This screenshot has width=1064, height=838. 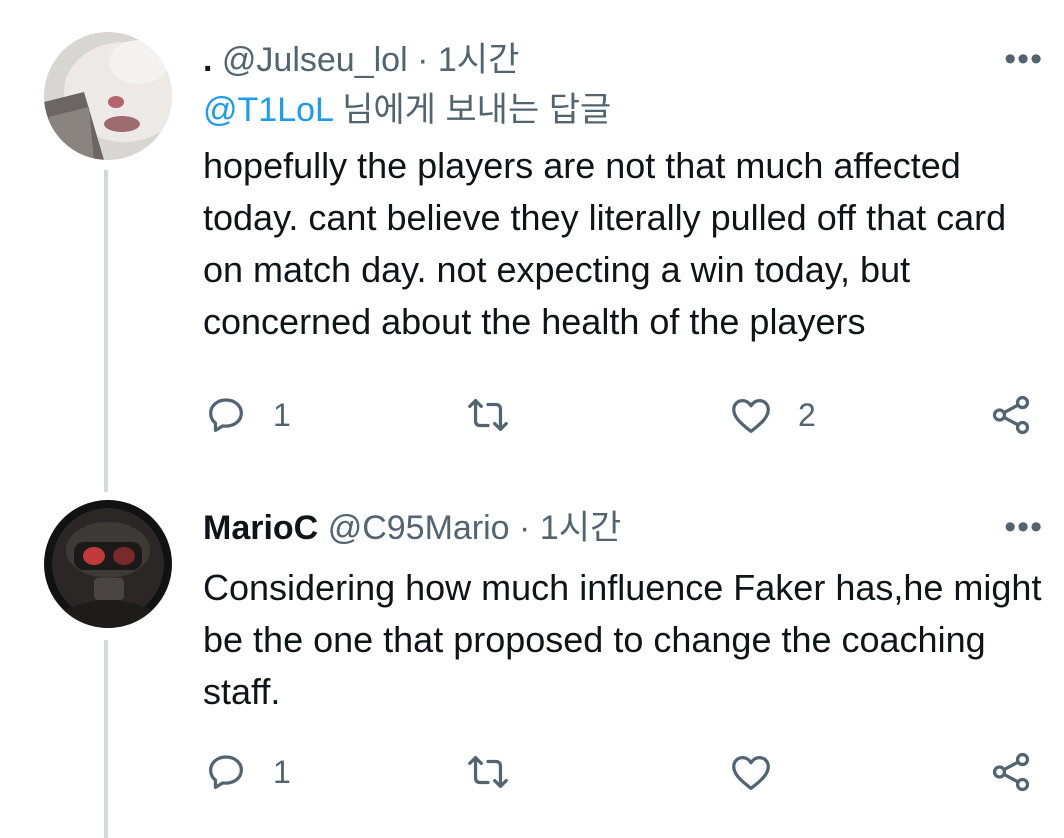 I want to click on tweet-actions: 1, so click(x=623, y=772).